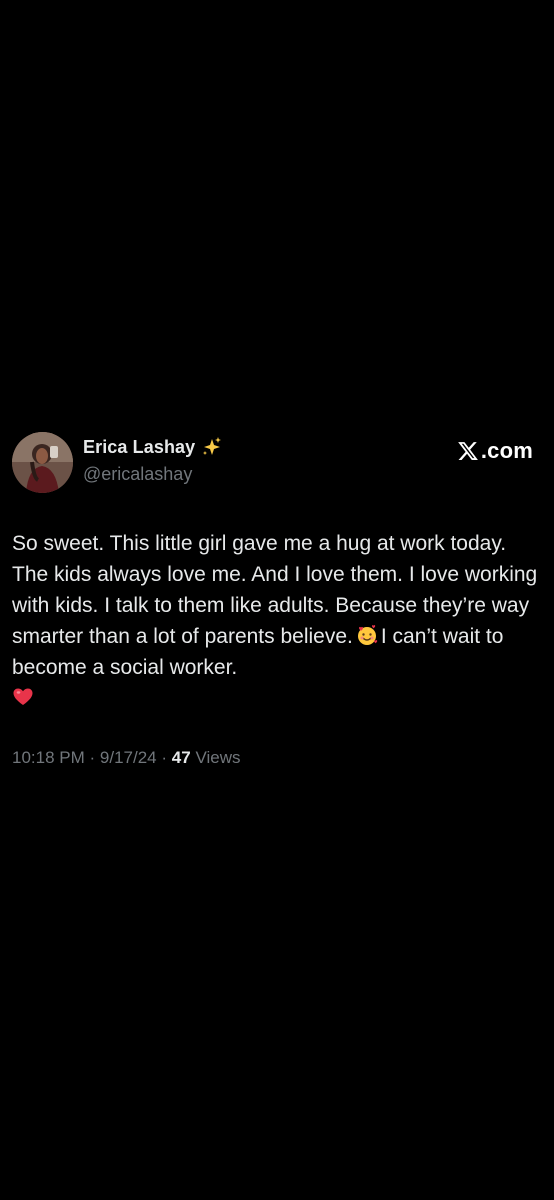 This screenshot has width=554, height=1200. I want to click on tweet-meta: 10:18 PM · 9/17/24 · 47 Views, so click(126, 758).